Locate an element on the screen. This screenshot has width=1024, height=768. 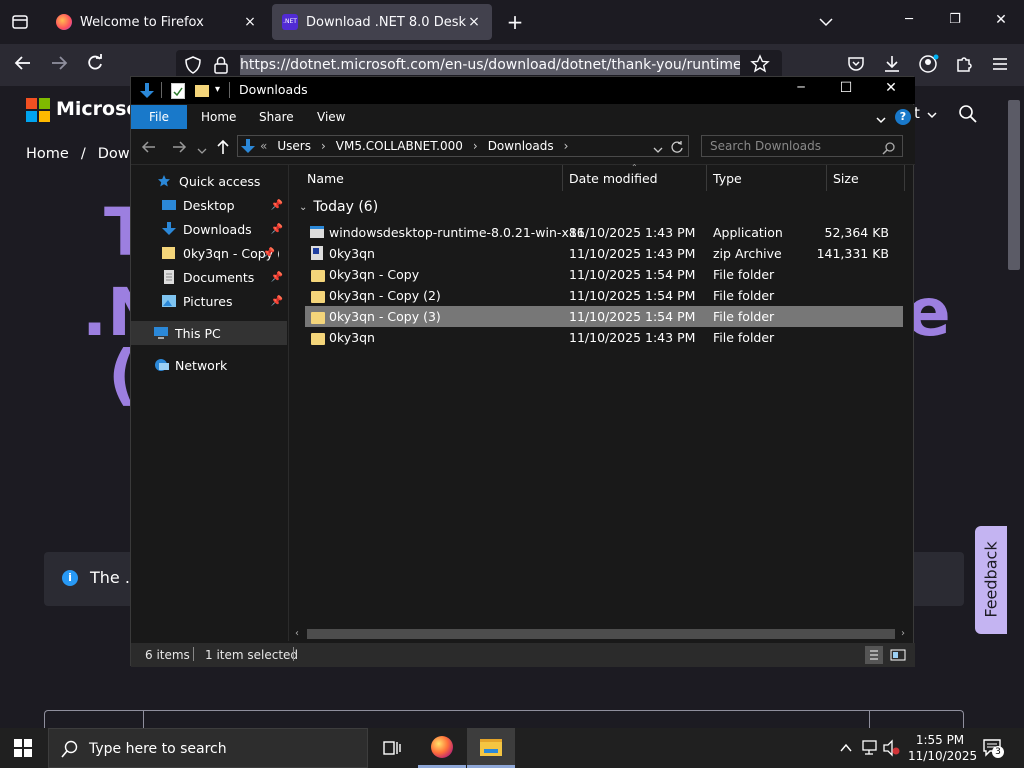
system-clock: 1:55 PM 11/10/2025 is located at coordinates (942, 748).